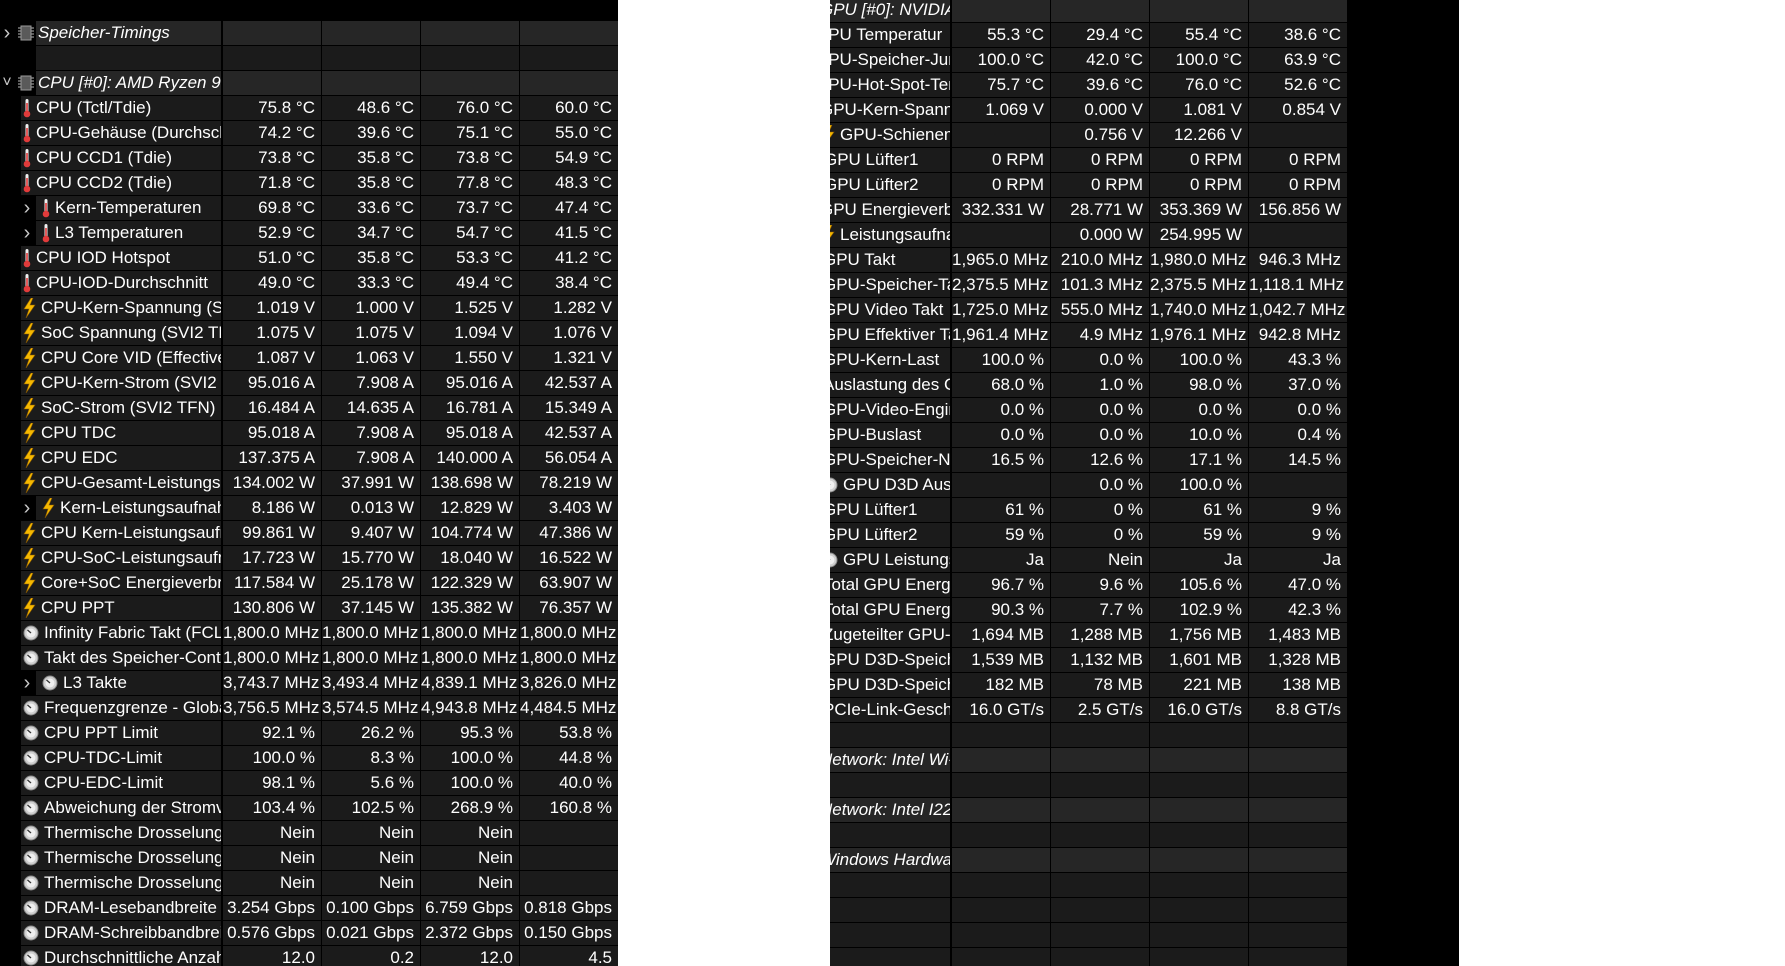  What do you see at coordinates (1100, 610) in the screenshot?
I see `min-value-cell: 7.7 %` at bounding box center [1100, 610].